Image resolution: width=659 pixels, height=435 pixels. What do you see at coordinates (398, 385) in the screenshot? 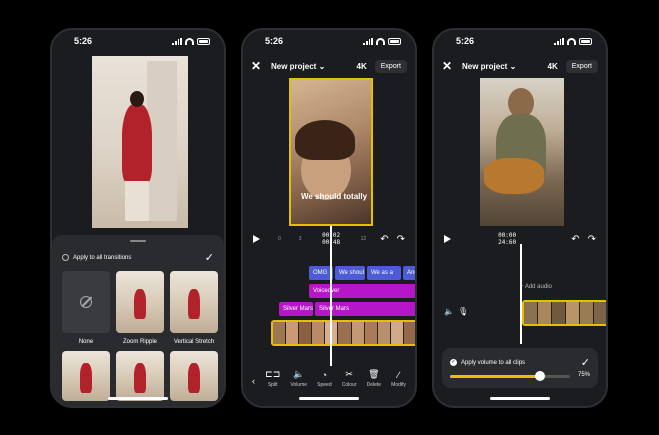
I see `tool-label: Modify` at bounding box center [398, 385].